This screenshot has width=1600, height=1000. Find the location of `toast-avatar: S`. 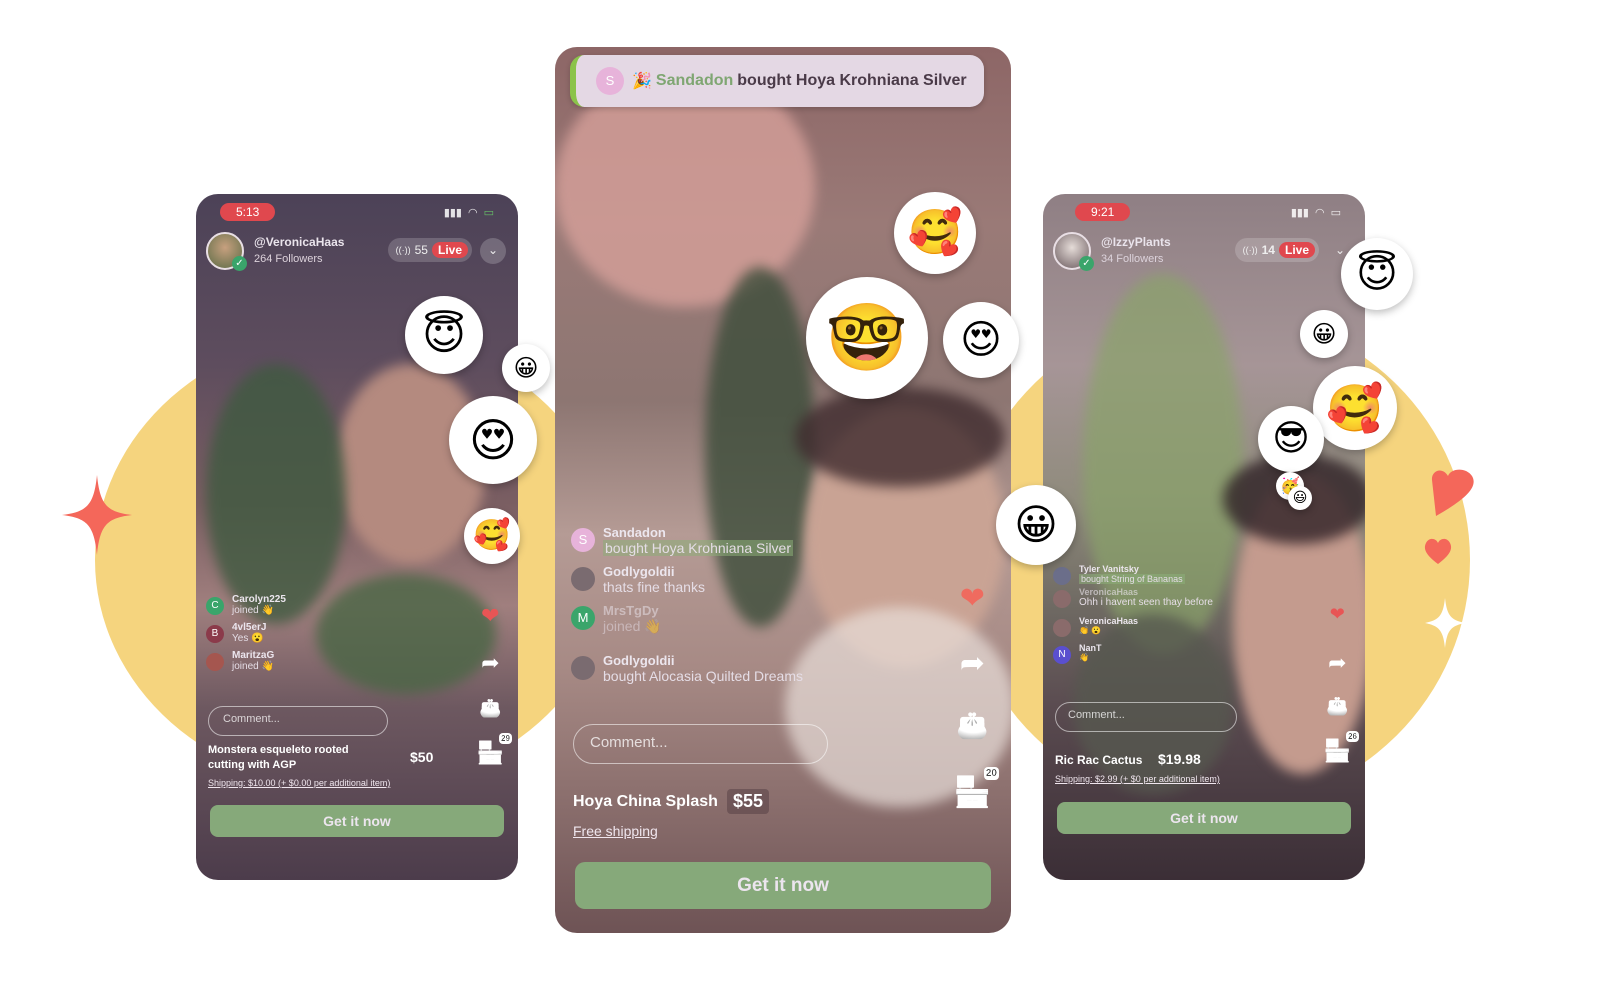

toast-avatar: S is located at coordinates (610, 81).